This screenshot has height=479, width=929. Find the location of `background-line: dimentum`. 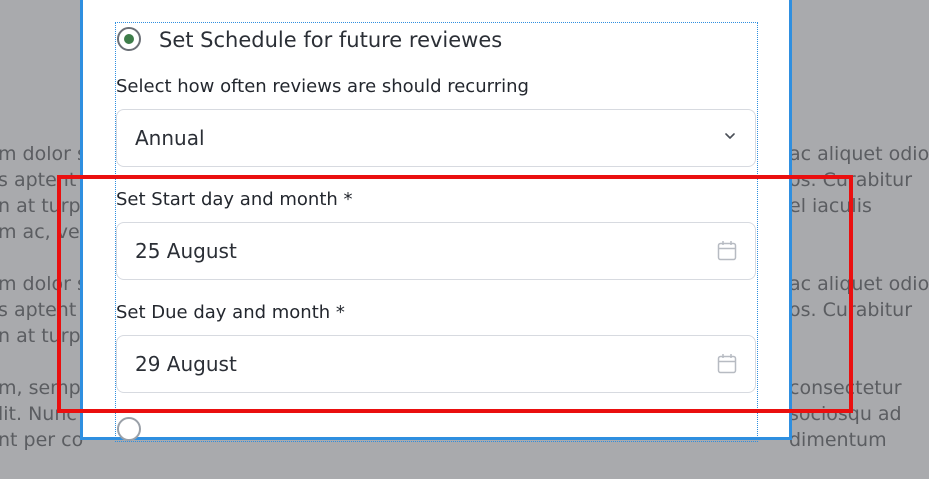

background-line: dimentum is located at coordinates (838, 440).